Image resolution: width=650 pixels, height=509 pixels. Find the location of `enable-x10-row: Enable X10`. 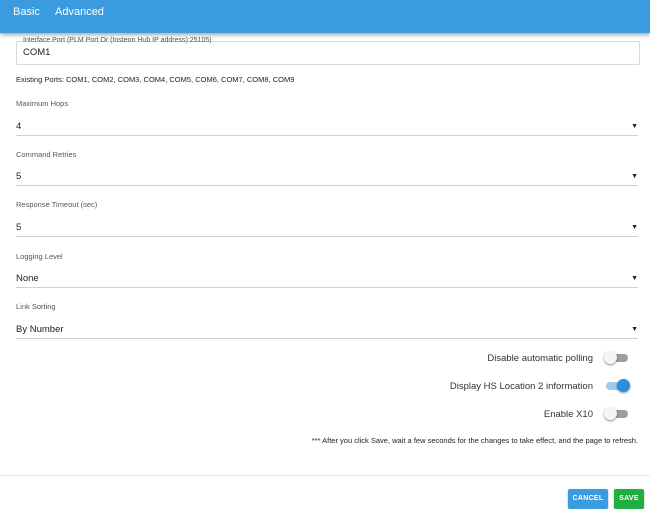

enable-x10-row: Enable X10 is located at coordinates (587, 414).